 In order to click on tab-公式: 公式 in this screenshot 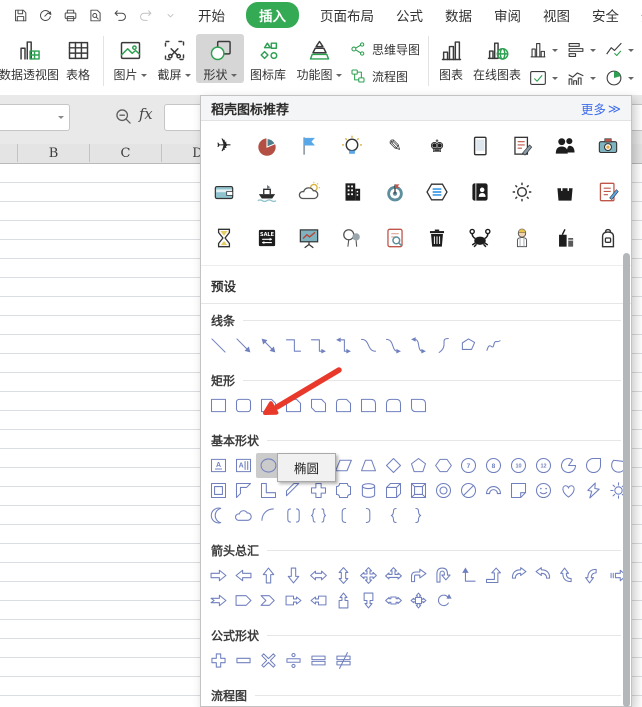, I will do `click(409, 15)`.